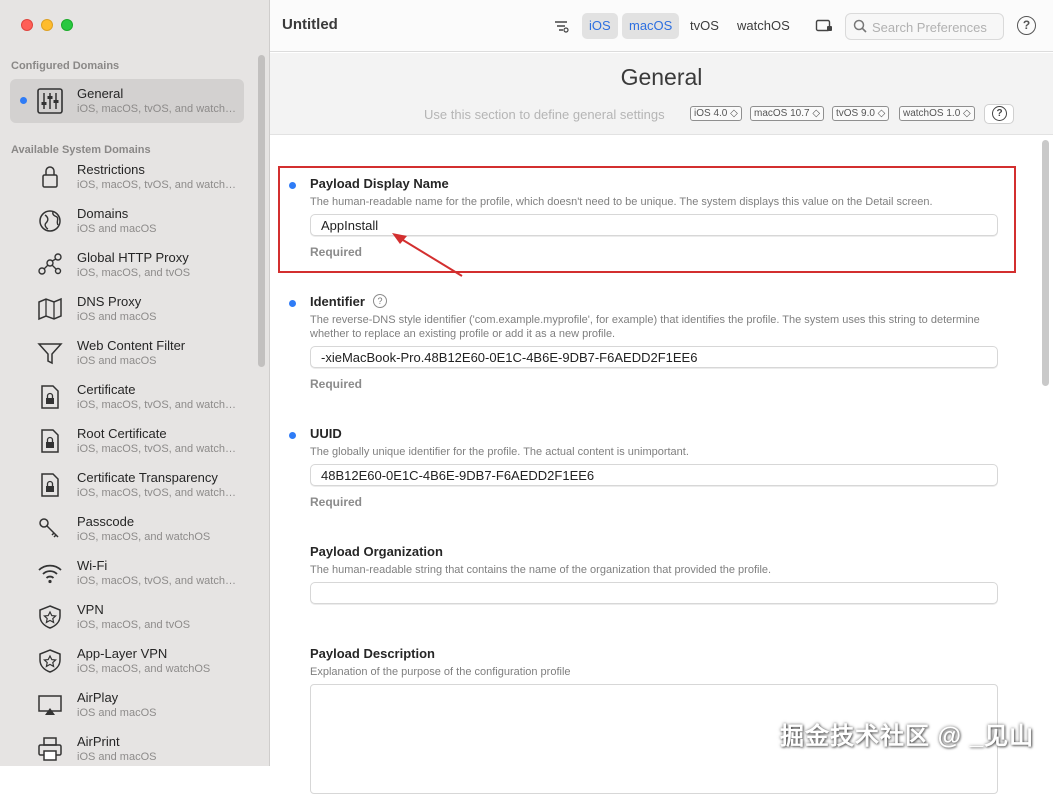 The width and height of the screenshot is (1053, 794). Describe the element at coordinates (133, 257) in the screenshot. I see `sidebar-item-title: Global HTTP Proxy` at that location.